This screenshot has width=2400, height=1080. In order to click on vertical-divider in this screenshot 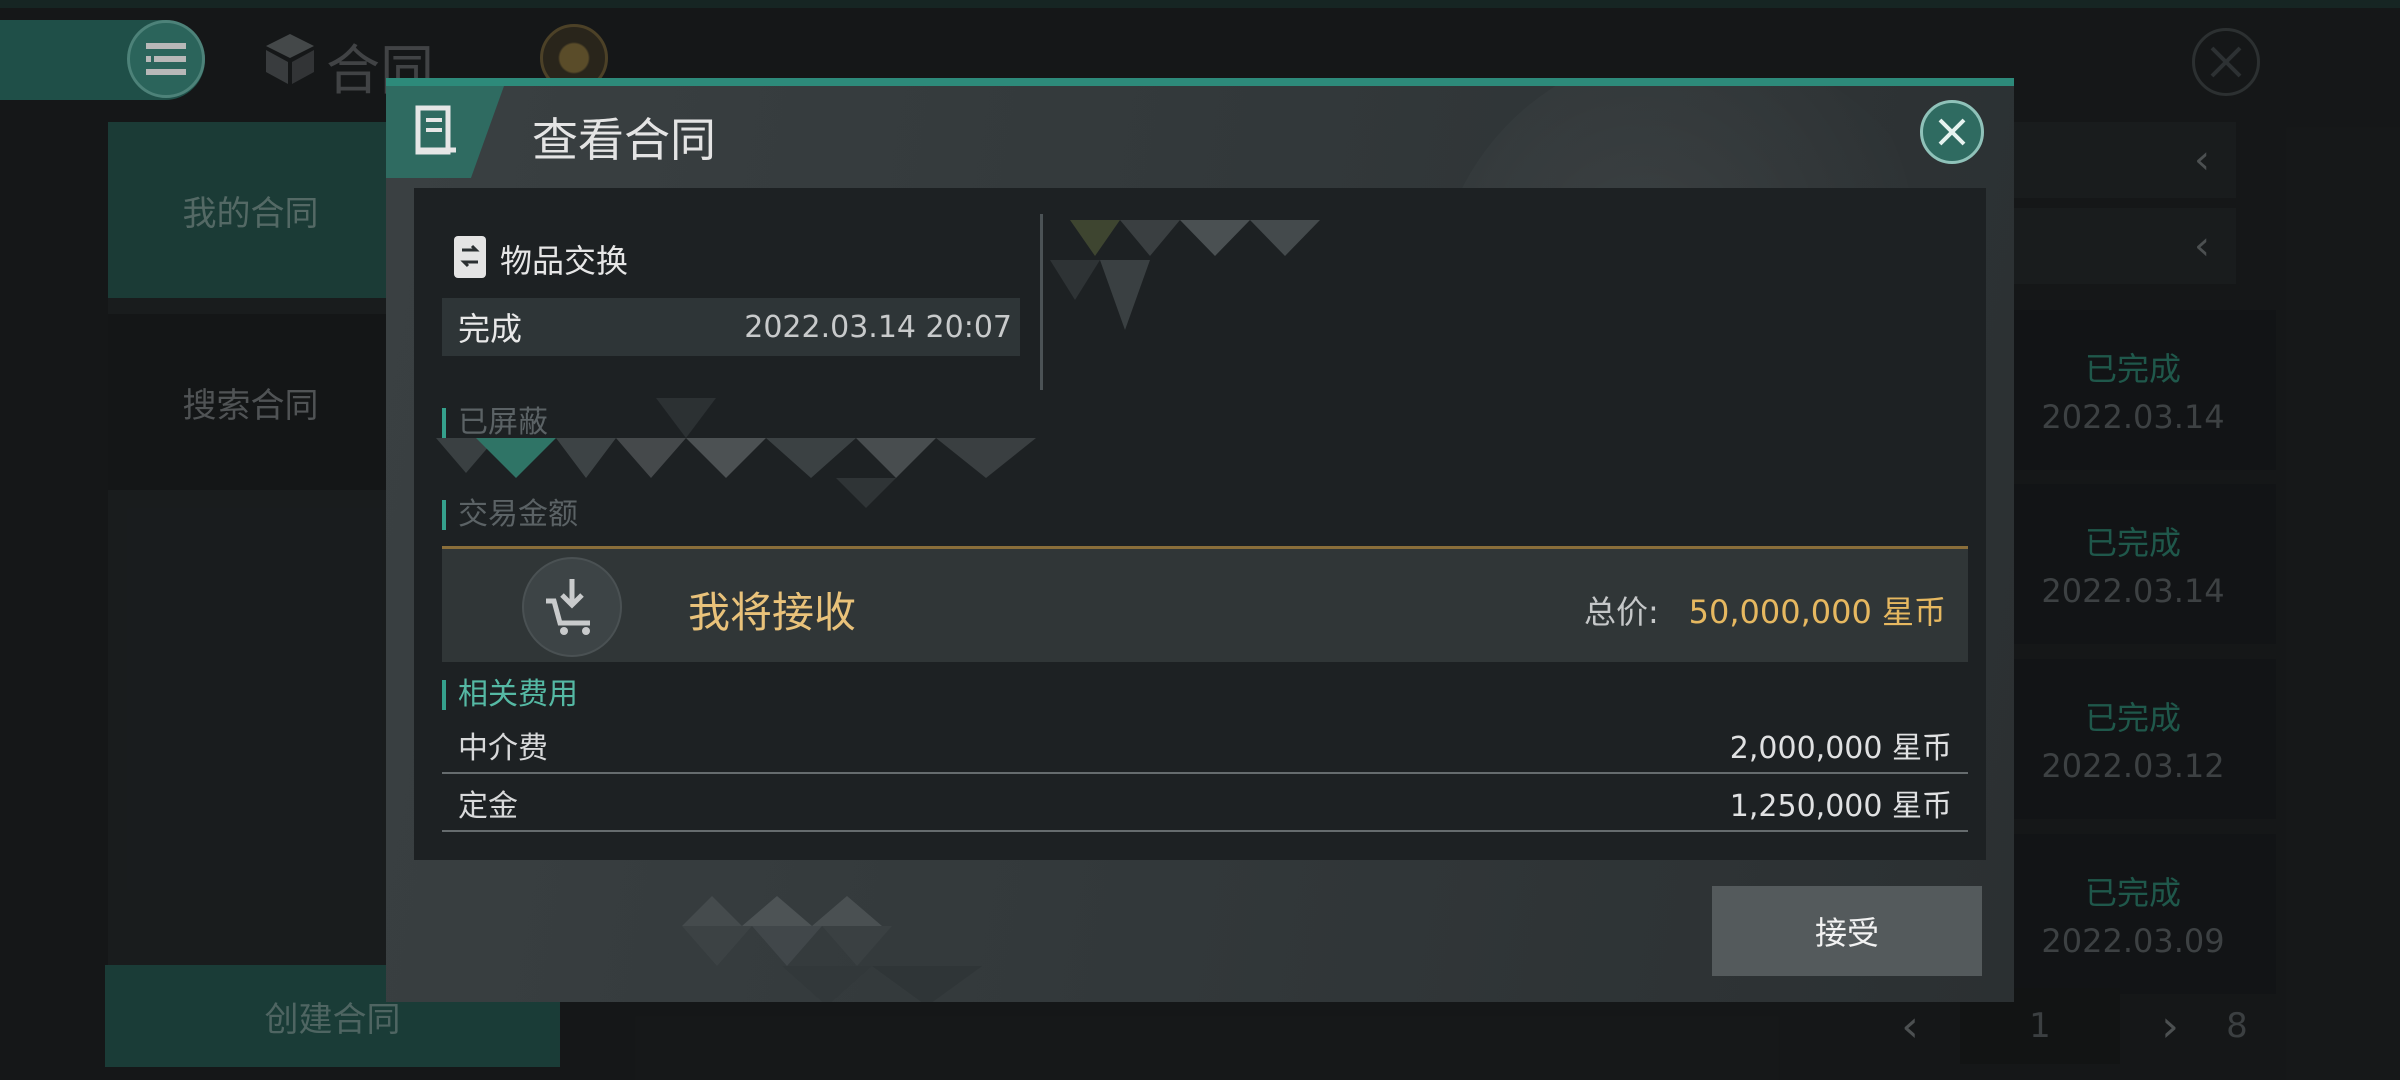, I will do `click(1041, 302)`.